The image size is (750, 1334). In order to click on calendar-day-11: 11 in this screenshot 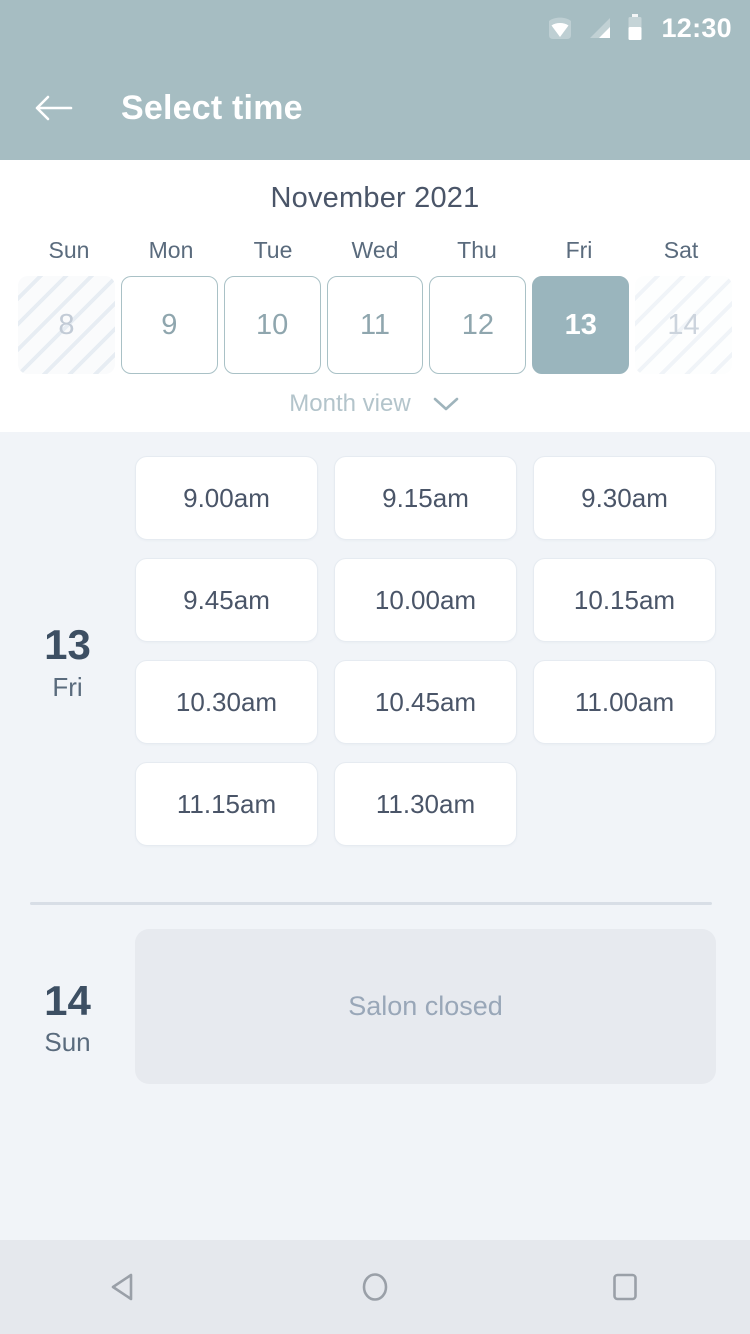, I will do `click(375, 325)`.